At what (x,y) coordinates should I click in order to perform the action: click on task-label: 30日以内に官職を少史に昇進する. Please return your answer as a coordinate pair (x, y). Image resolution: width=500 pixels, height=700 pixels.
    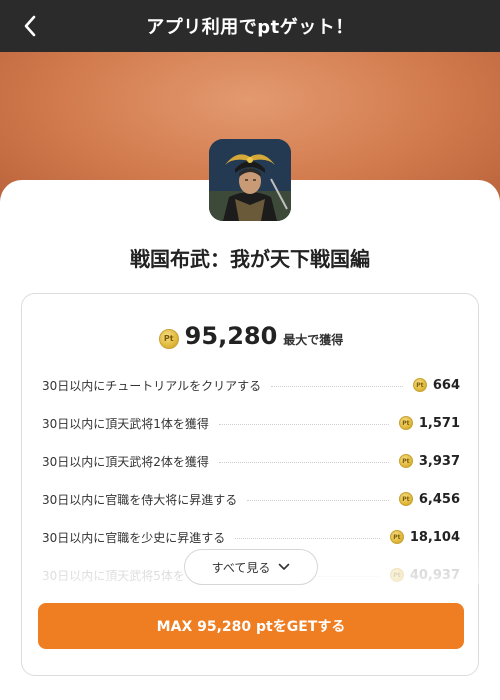
    Looking at the image, I should click on (134, 537).